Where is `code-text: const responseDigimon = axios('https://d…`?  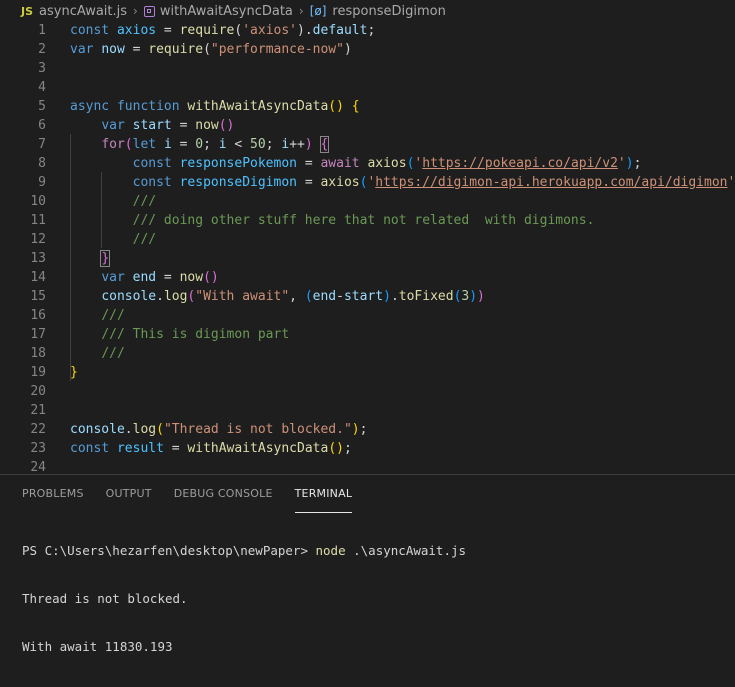
code-text: const responseDigimon = axios('https://d… is located at coordinates (402, 182).